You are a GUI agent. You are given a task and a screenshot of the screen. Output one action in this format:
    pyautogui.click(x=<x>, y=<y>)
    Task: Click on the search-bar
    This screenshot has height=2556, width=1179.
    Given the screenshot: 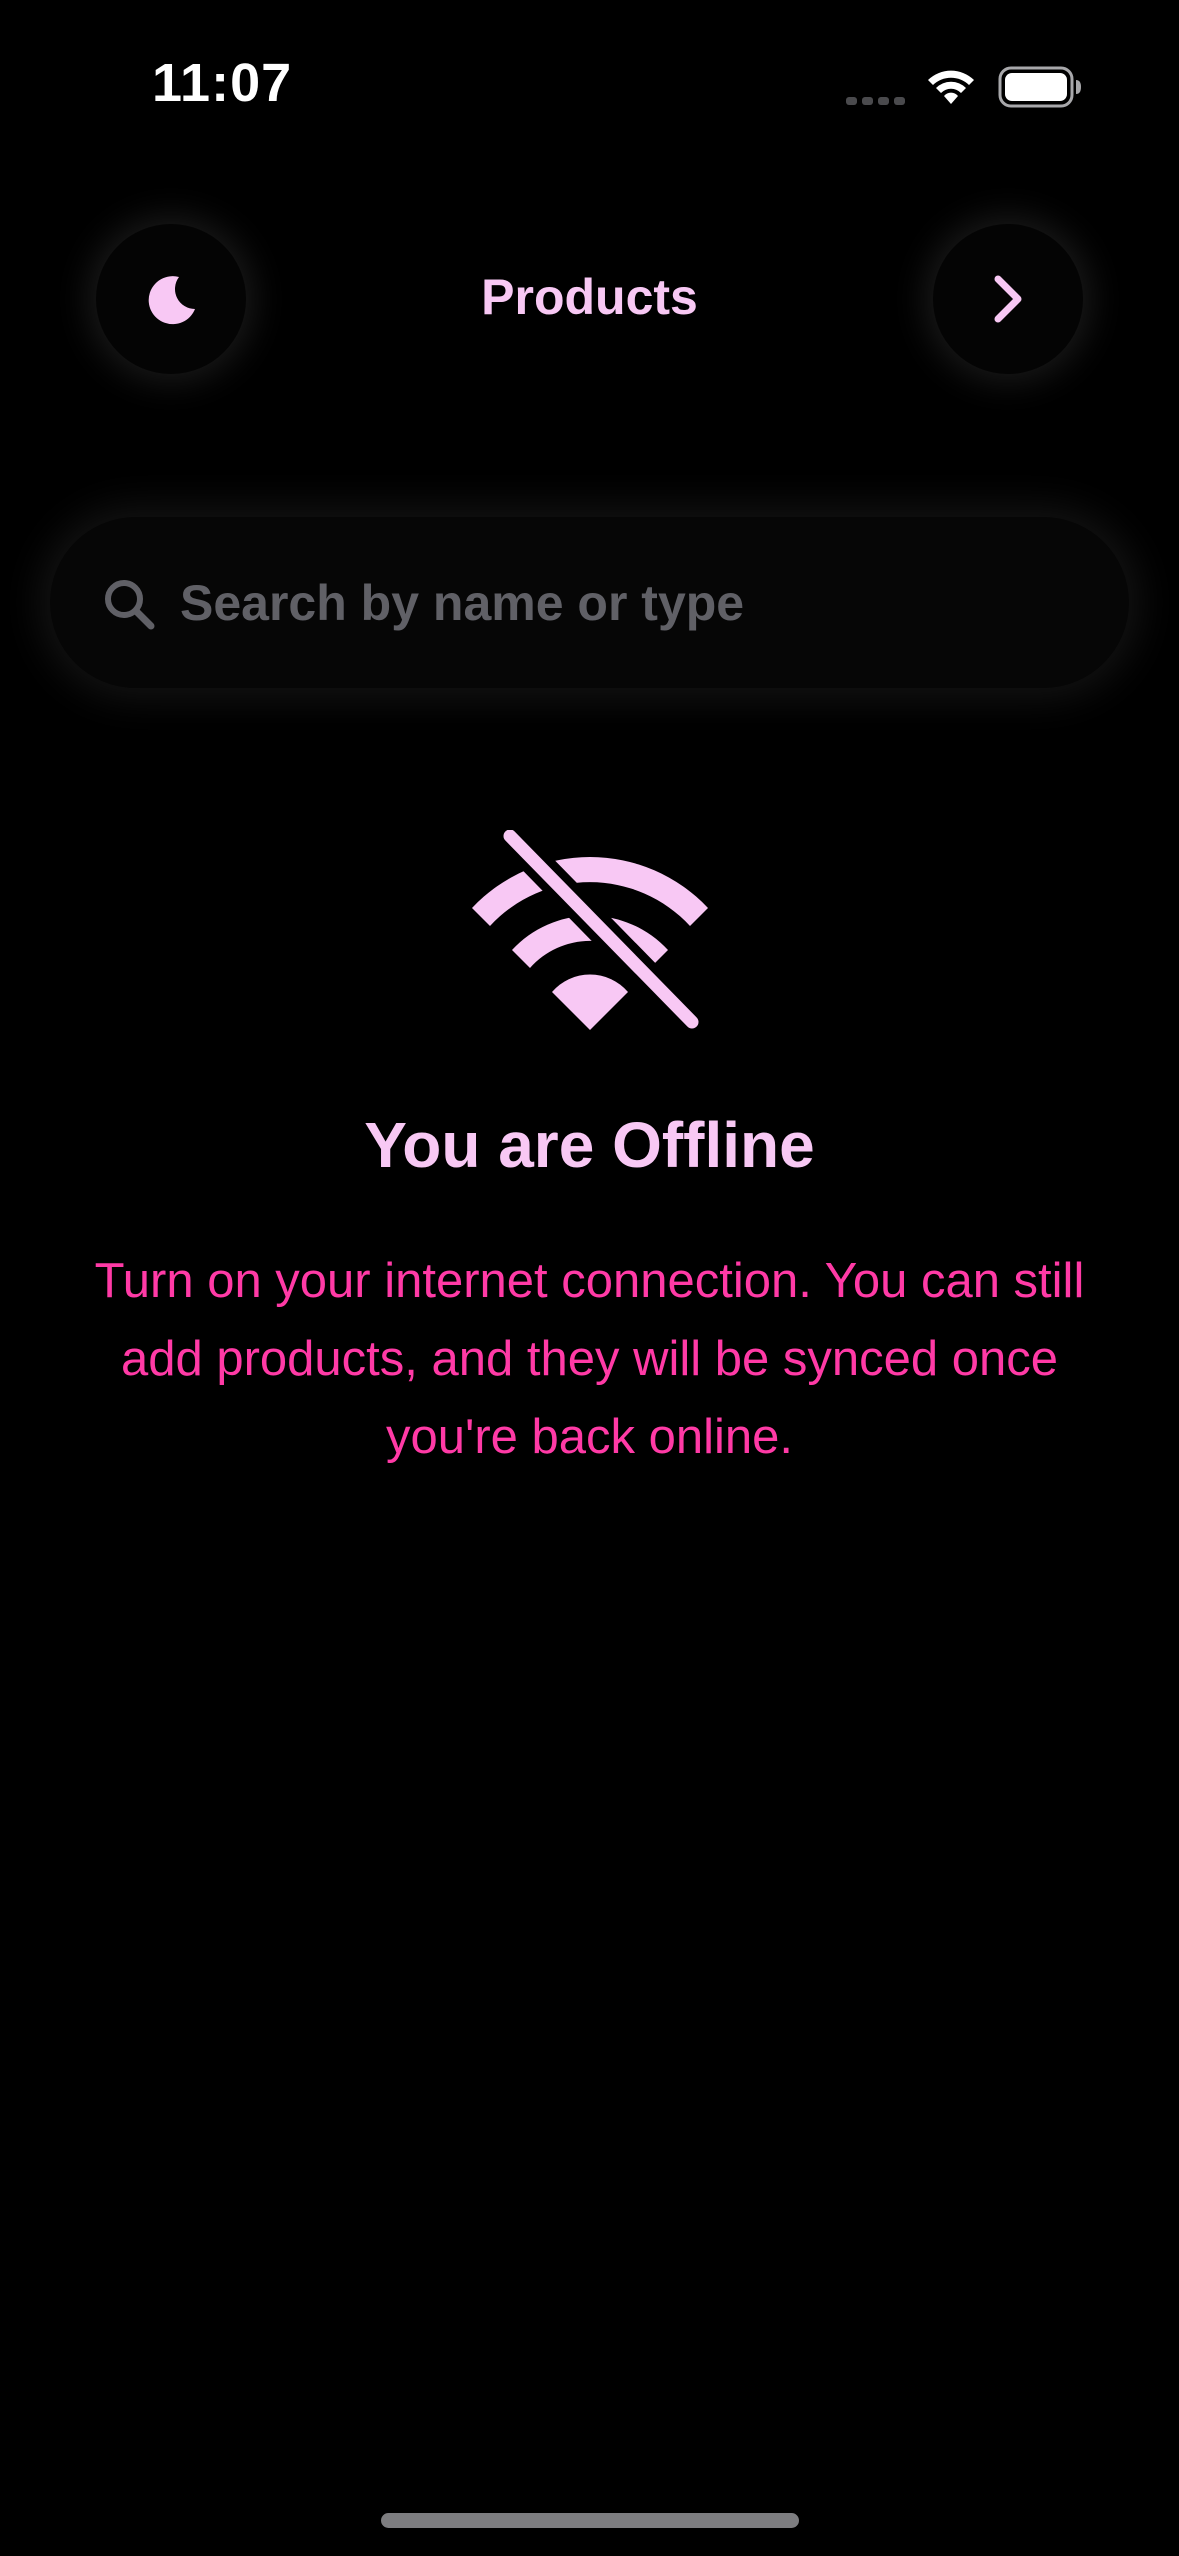 What is the action you would take?
    pyautogui.click(x=589, y=602)
    